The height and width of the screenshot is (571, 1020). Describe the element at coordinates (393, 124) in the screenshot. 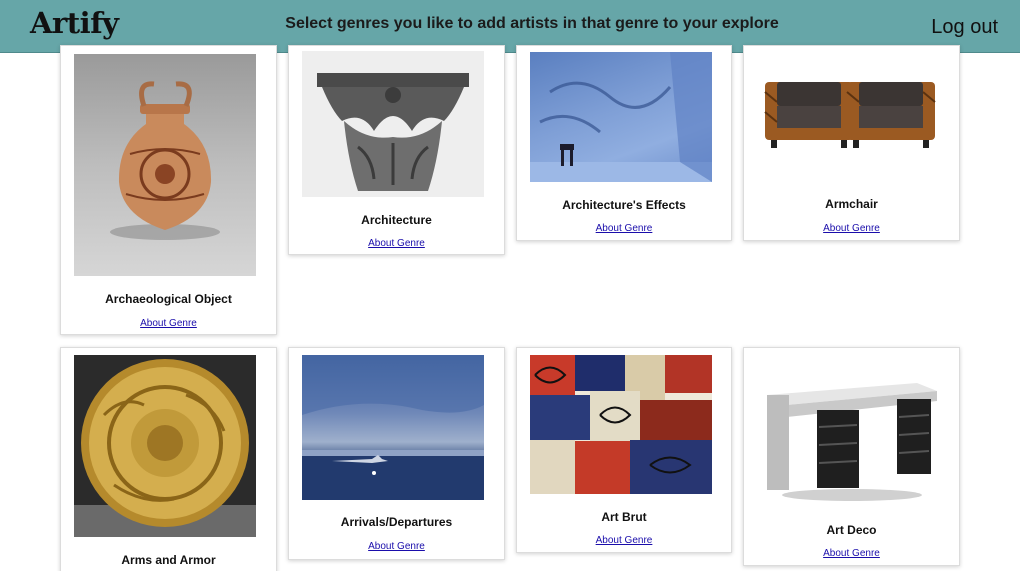

I see `corinthian-capital-image` at that location.